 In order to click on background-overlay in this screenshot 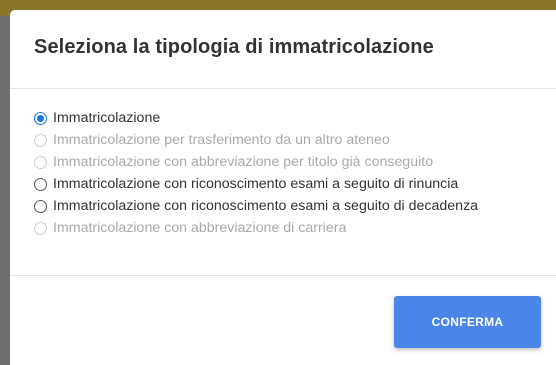, I will do `click(5, 190)`.